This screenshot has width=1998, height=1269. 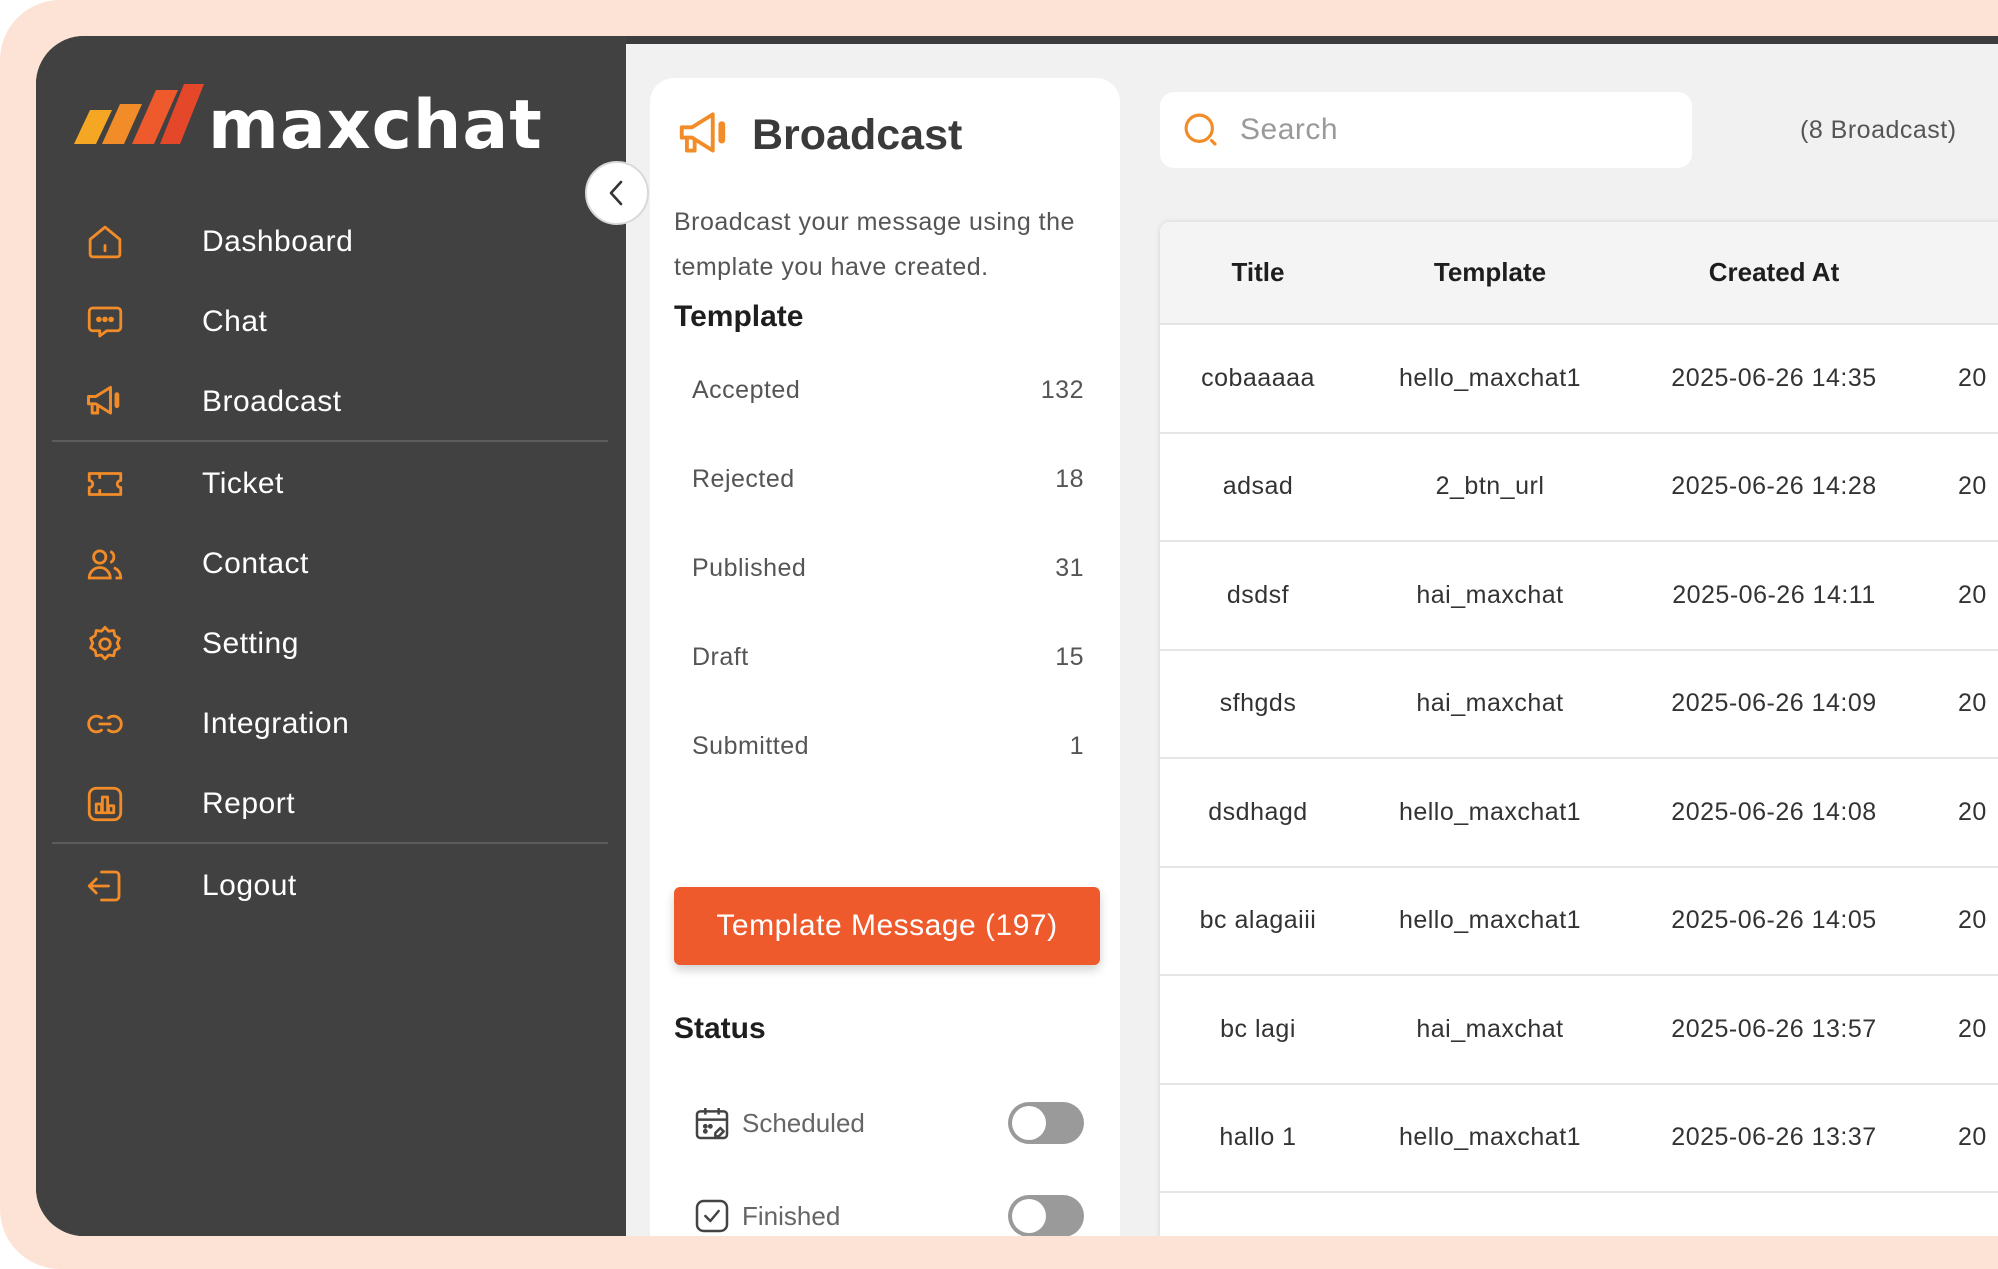 I want to click on cell-created-at: 2025-06-26 14:09, so click(x=1774, y=703).